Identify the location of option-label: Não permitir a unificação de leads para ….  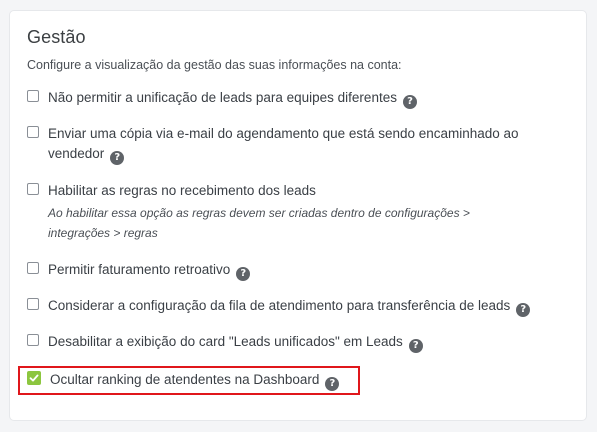
(222, 97).